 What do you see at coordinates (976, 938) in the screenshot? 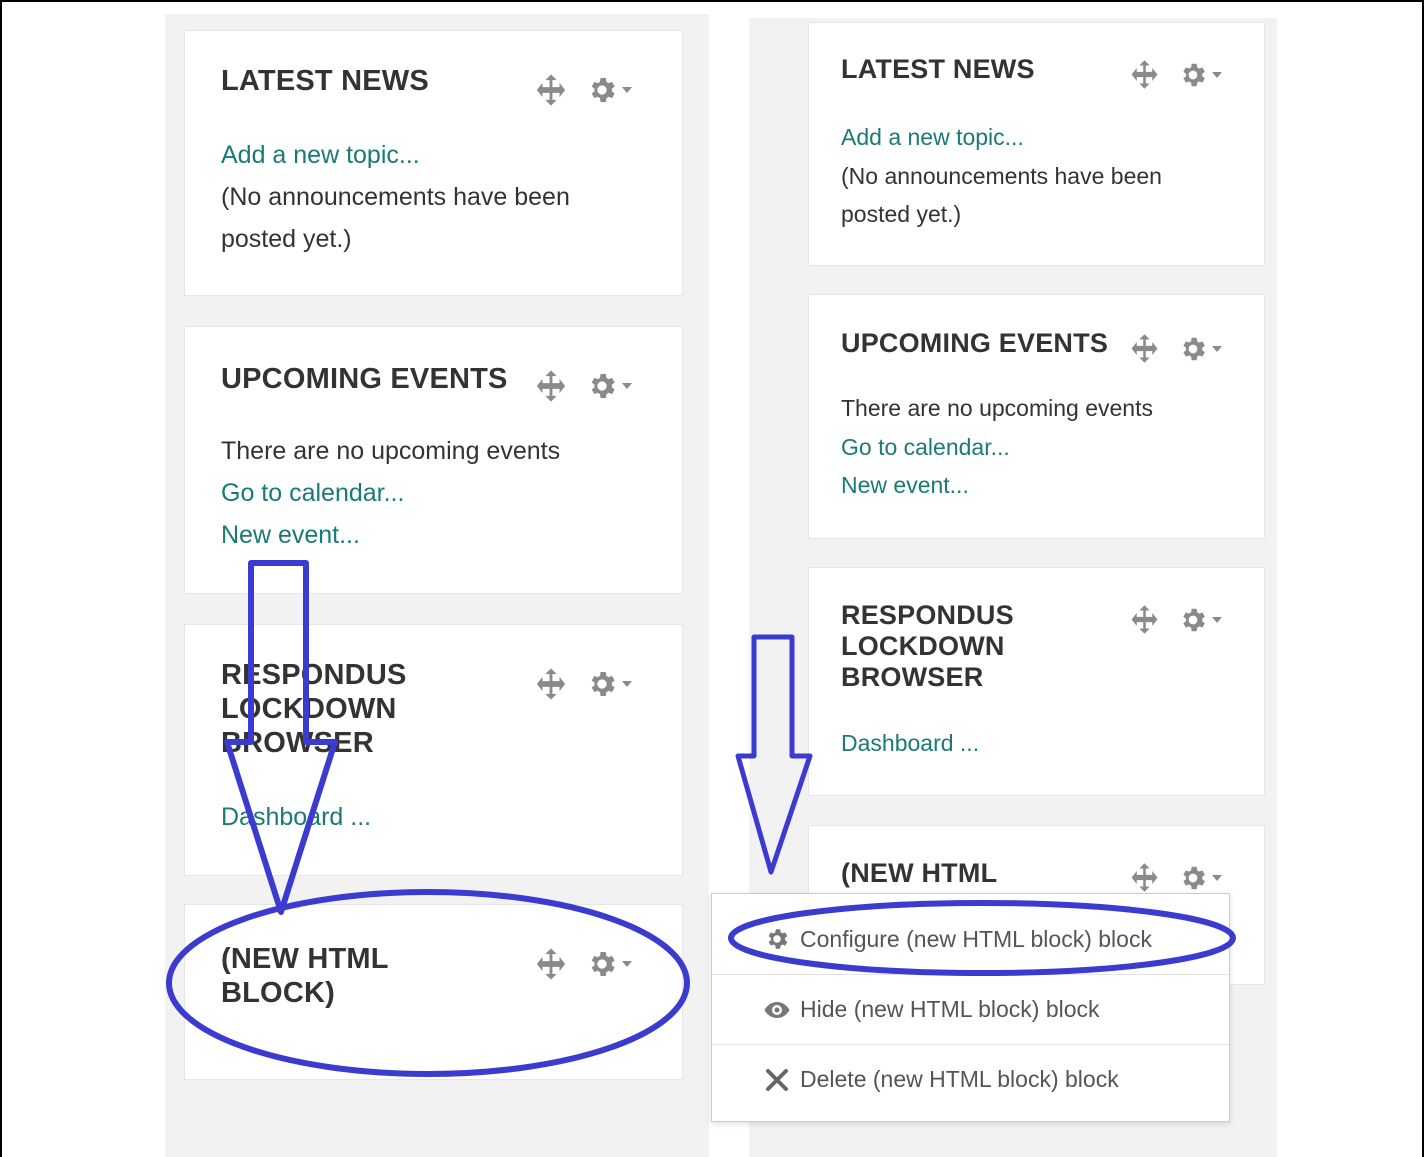
I see `menu-item-label: Configure (new HTML block) block` at bounding box center [976, 938].